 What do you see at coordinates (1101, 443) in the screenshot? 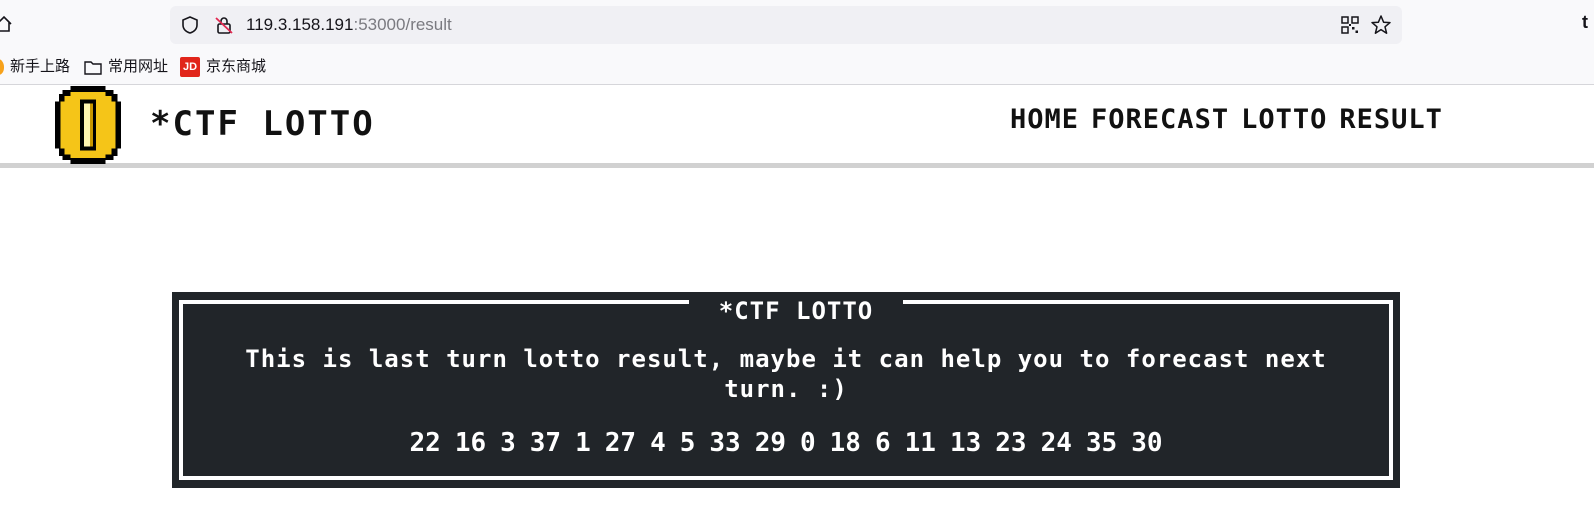
I see `lotto-number: 35` at bounding box center [1101, 443].